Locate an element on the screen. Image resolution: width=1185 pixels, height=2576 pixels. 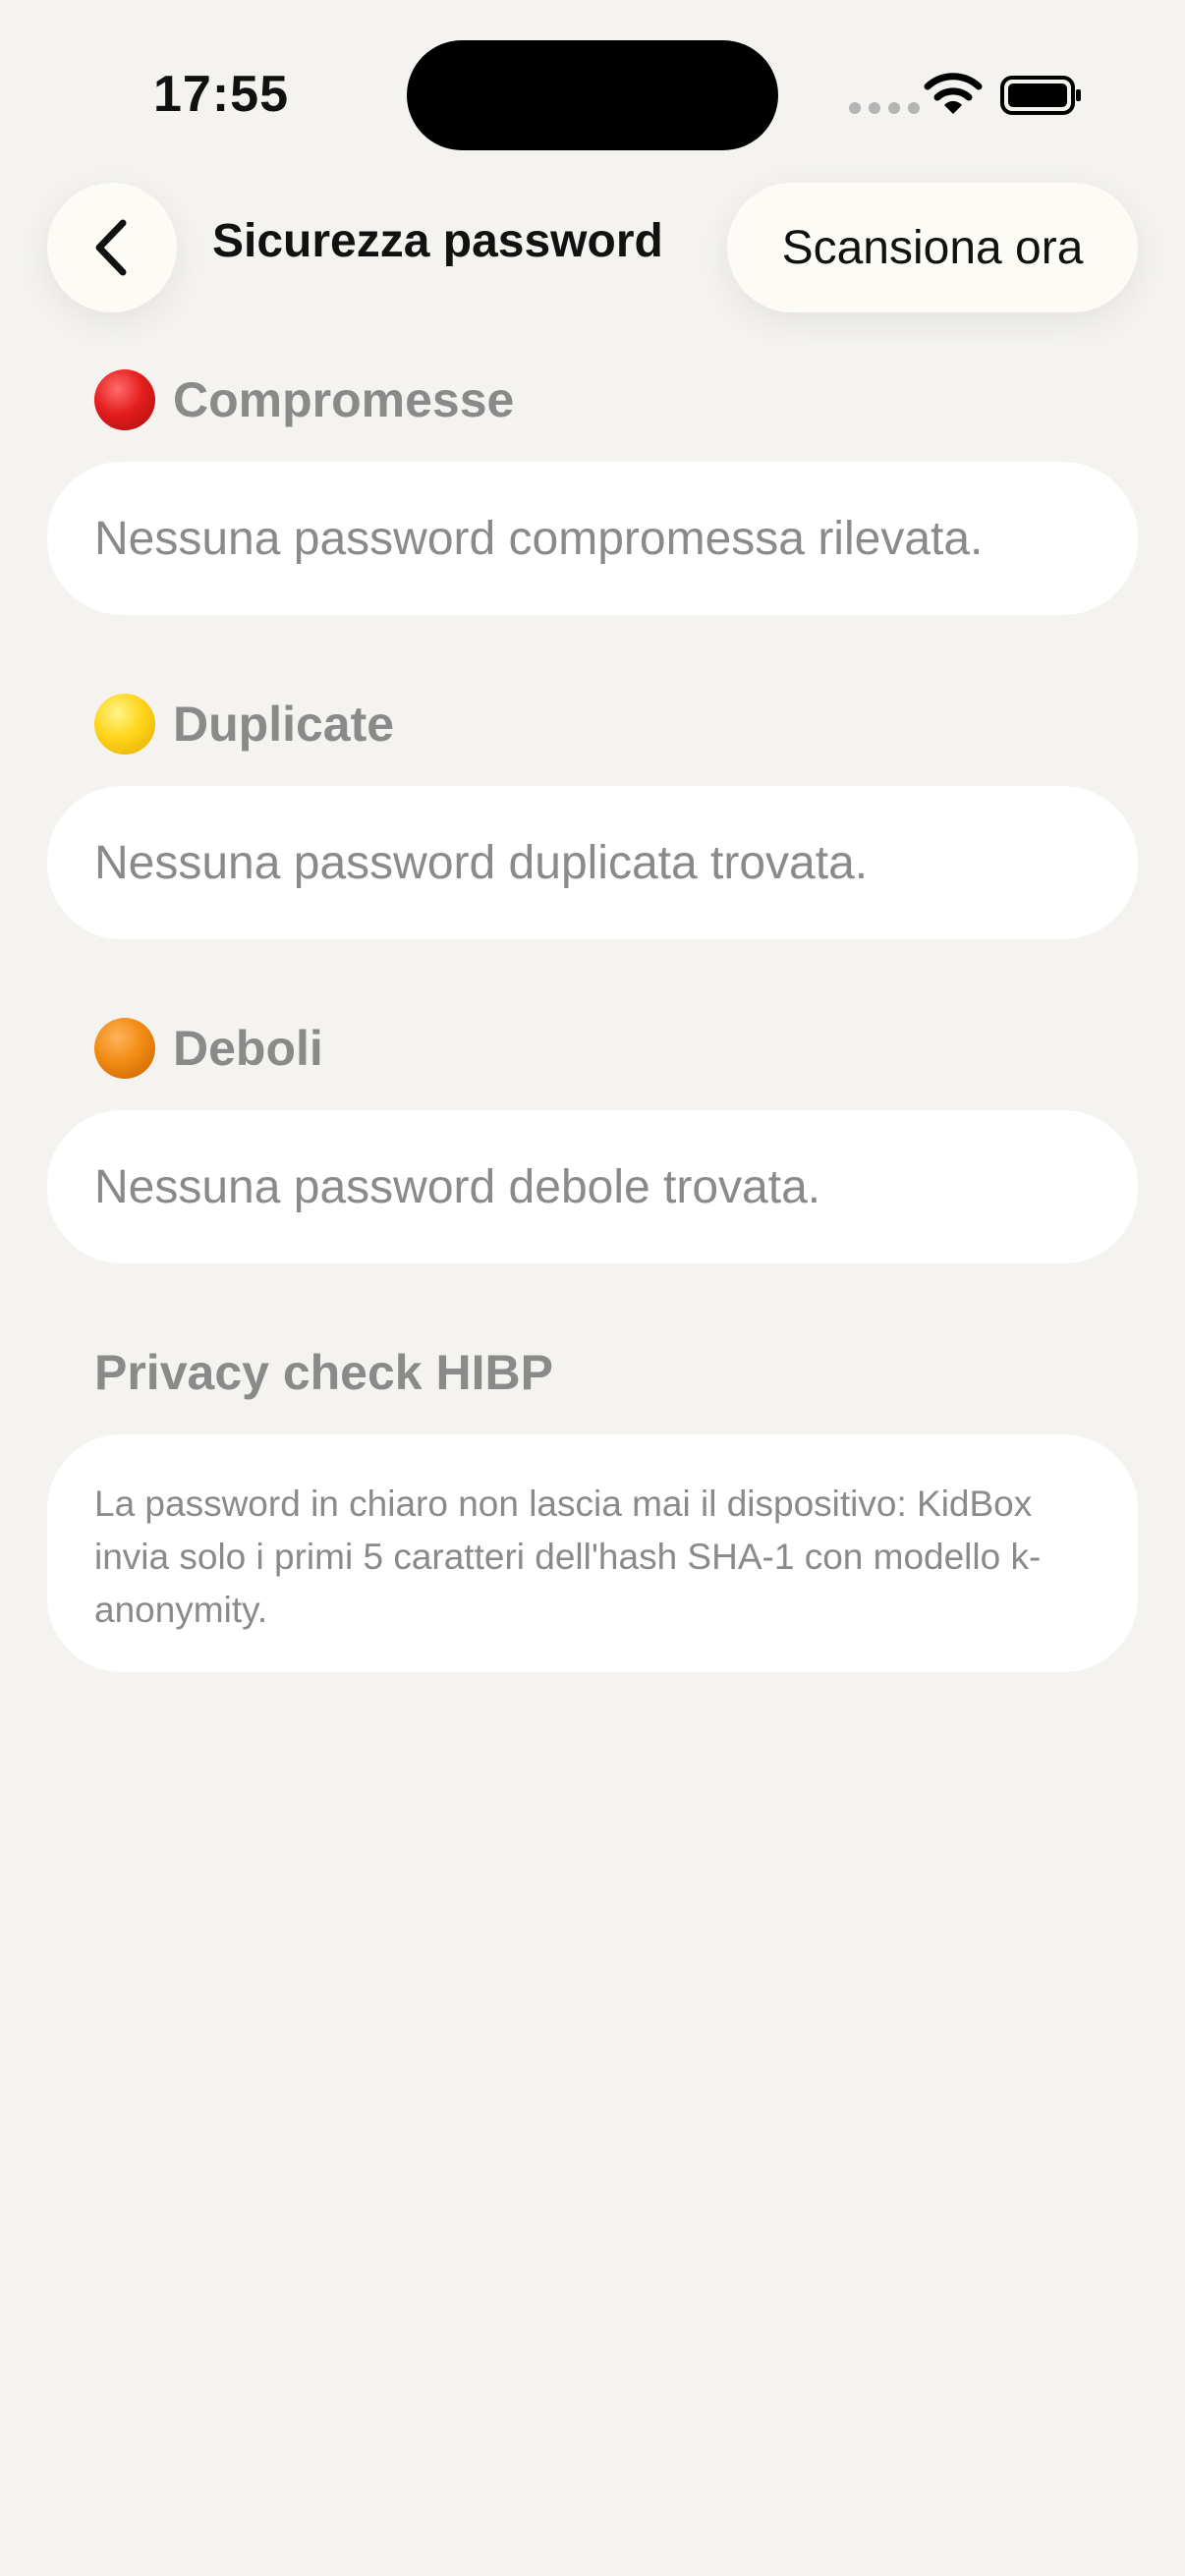
section-title-weak: Deboli is located at coordinates (248, 1048).